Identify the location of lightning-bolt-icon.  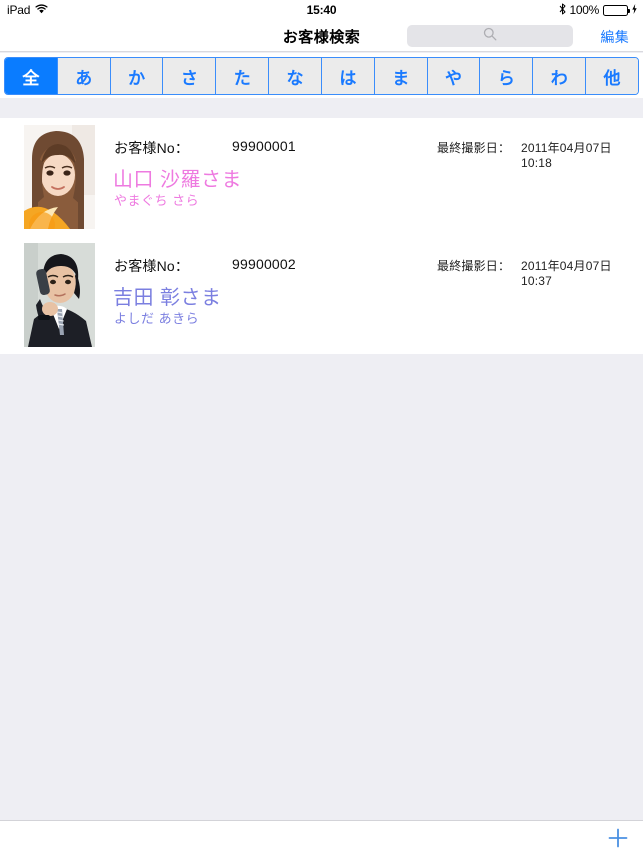
(634, 10).